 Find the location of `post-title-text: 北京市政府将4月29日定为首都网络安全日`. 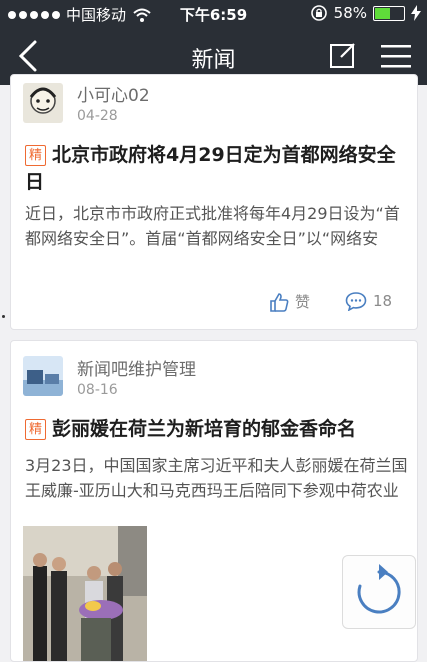

post-title-text: 北京市政府将4月29日定为首都网络安全日 is located at coordinates (210, 168).